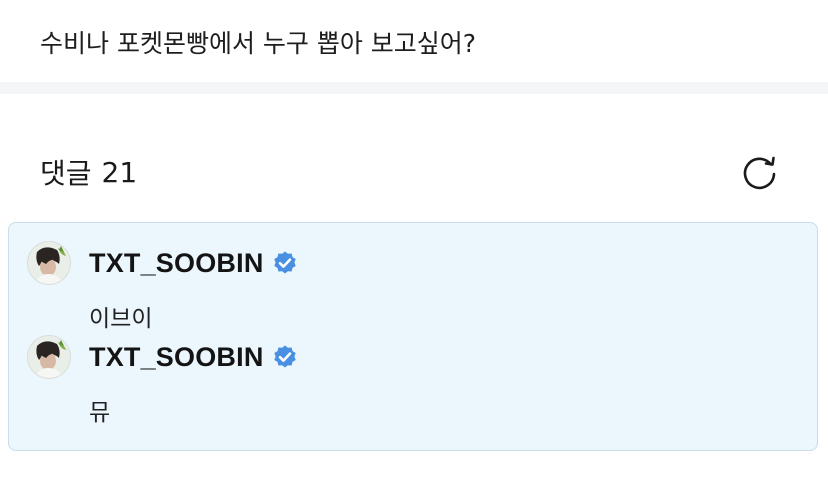 This screenshot has height=478, width=828. I want to click on comment-text: 뮤, so click(100, 413).